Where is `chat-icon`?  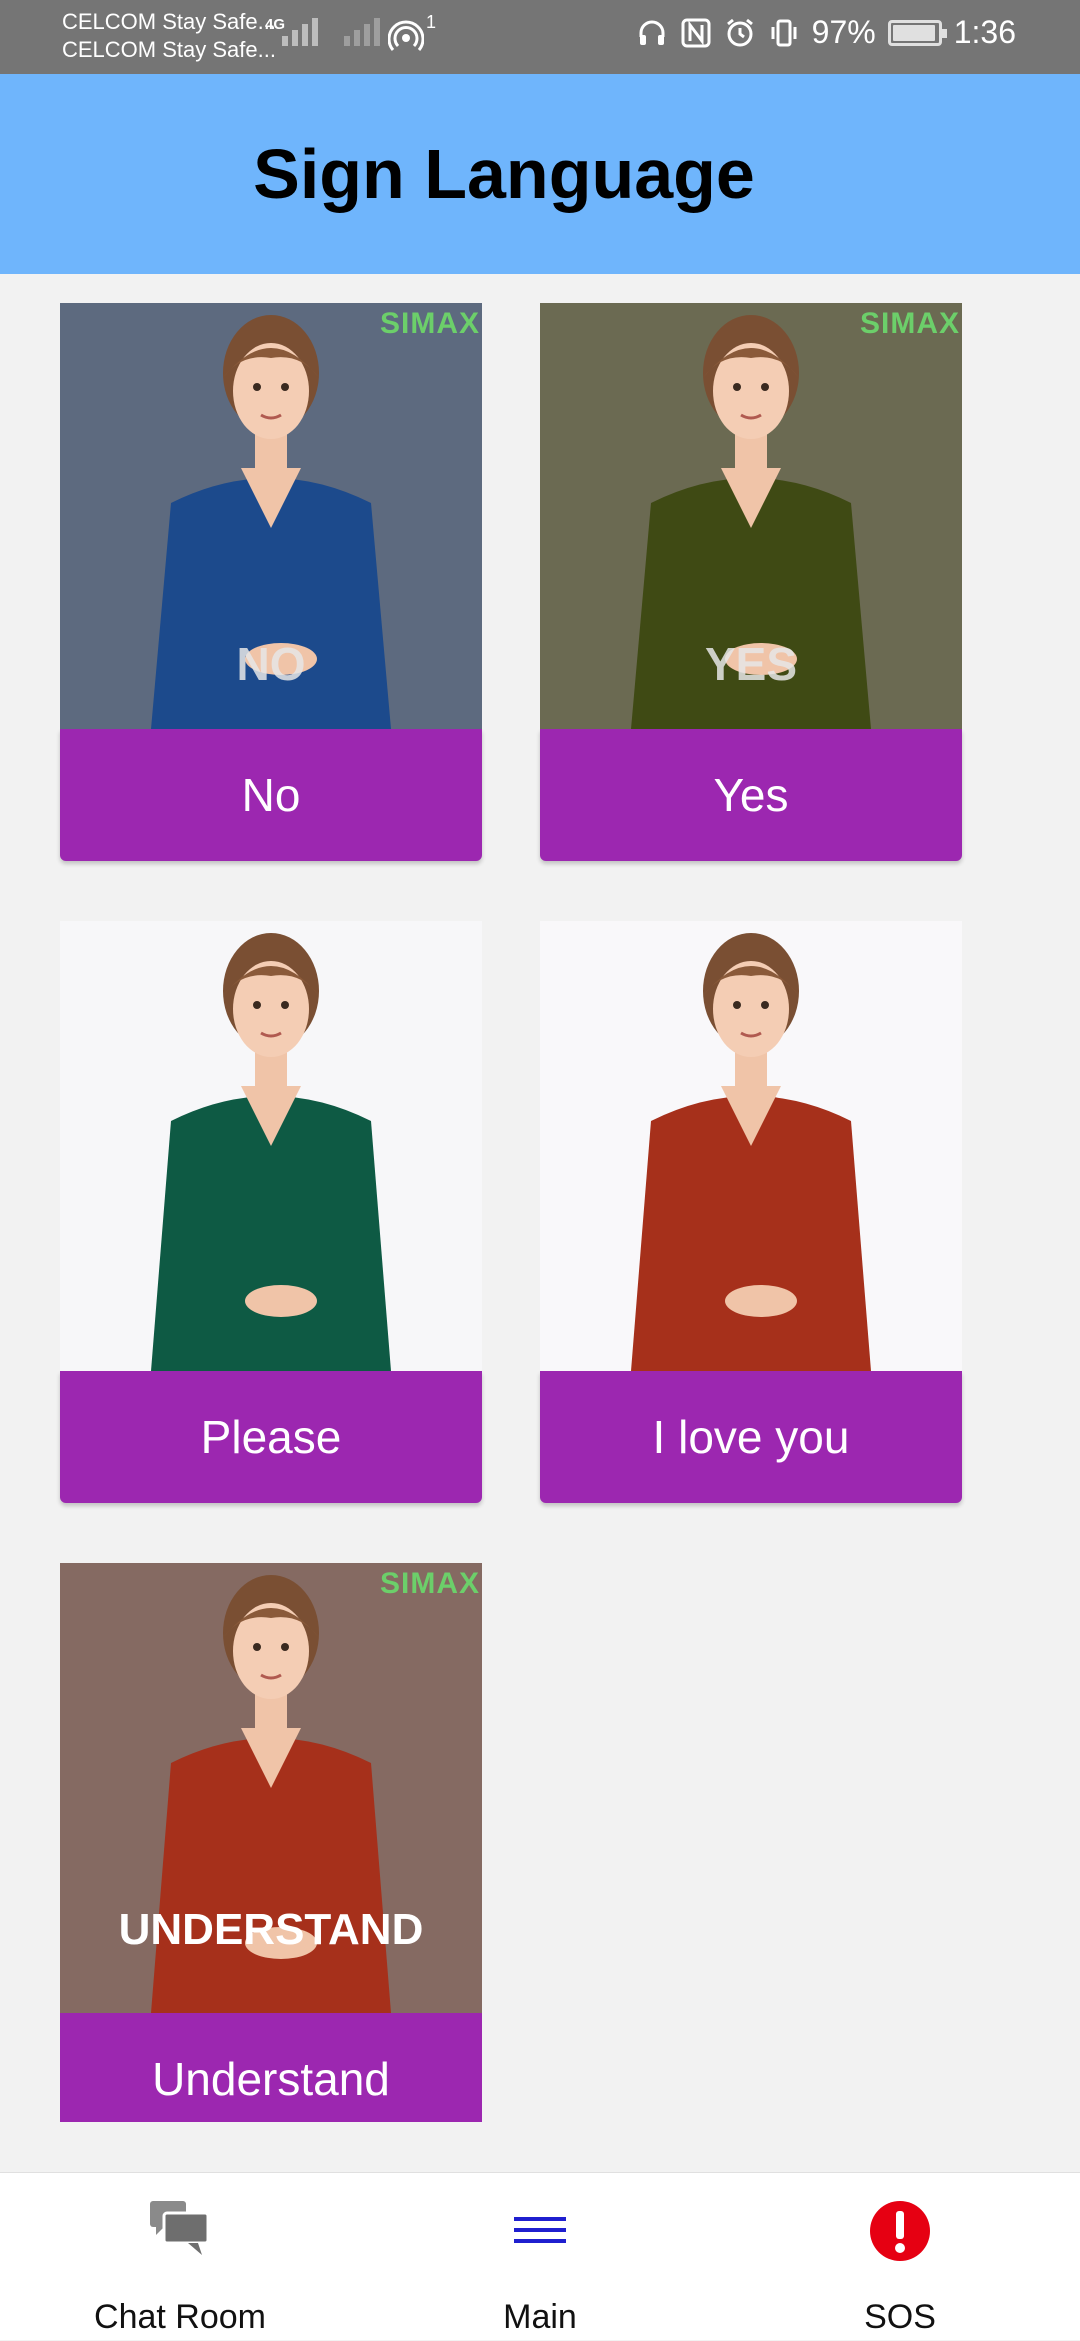
chat-icon is located at coordinates (180, 2228).